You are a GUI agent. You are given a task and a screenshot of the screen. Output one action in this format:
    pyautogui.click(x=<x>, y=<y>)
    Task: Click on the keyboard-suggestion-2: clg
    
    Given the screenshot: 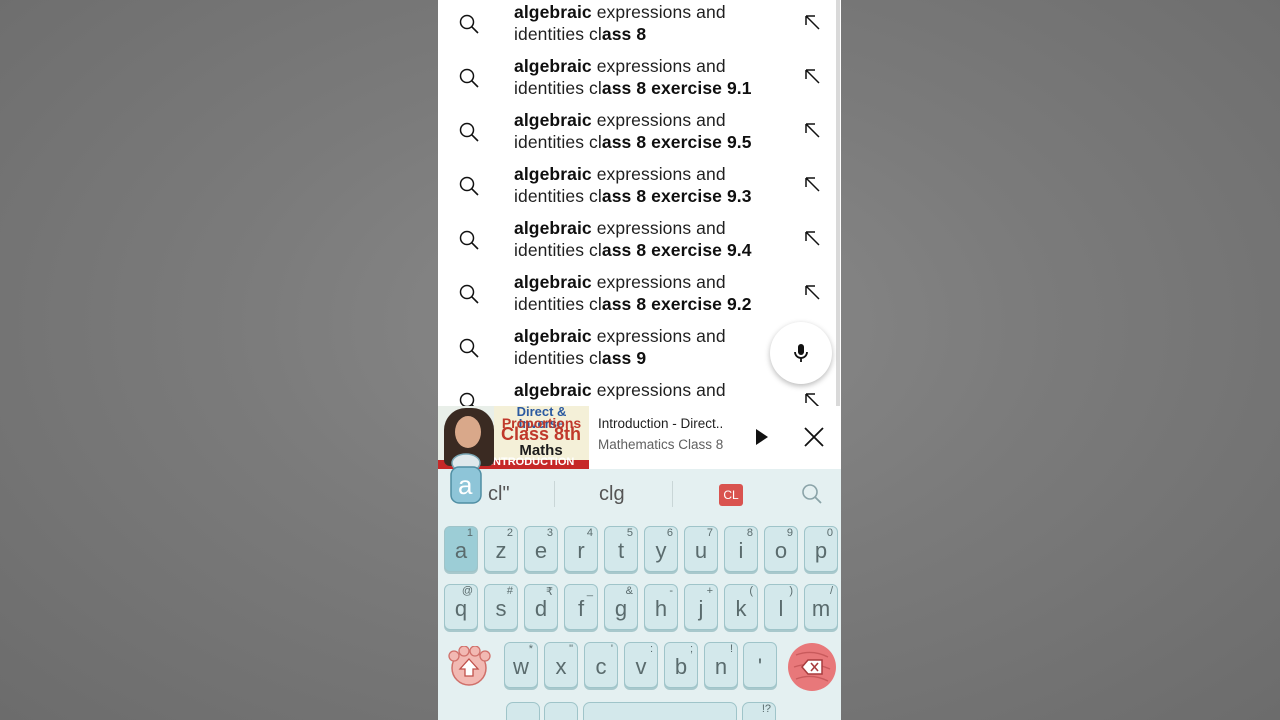 What is the action you would take?
    pyautogui.click(x=612, y=494)
    